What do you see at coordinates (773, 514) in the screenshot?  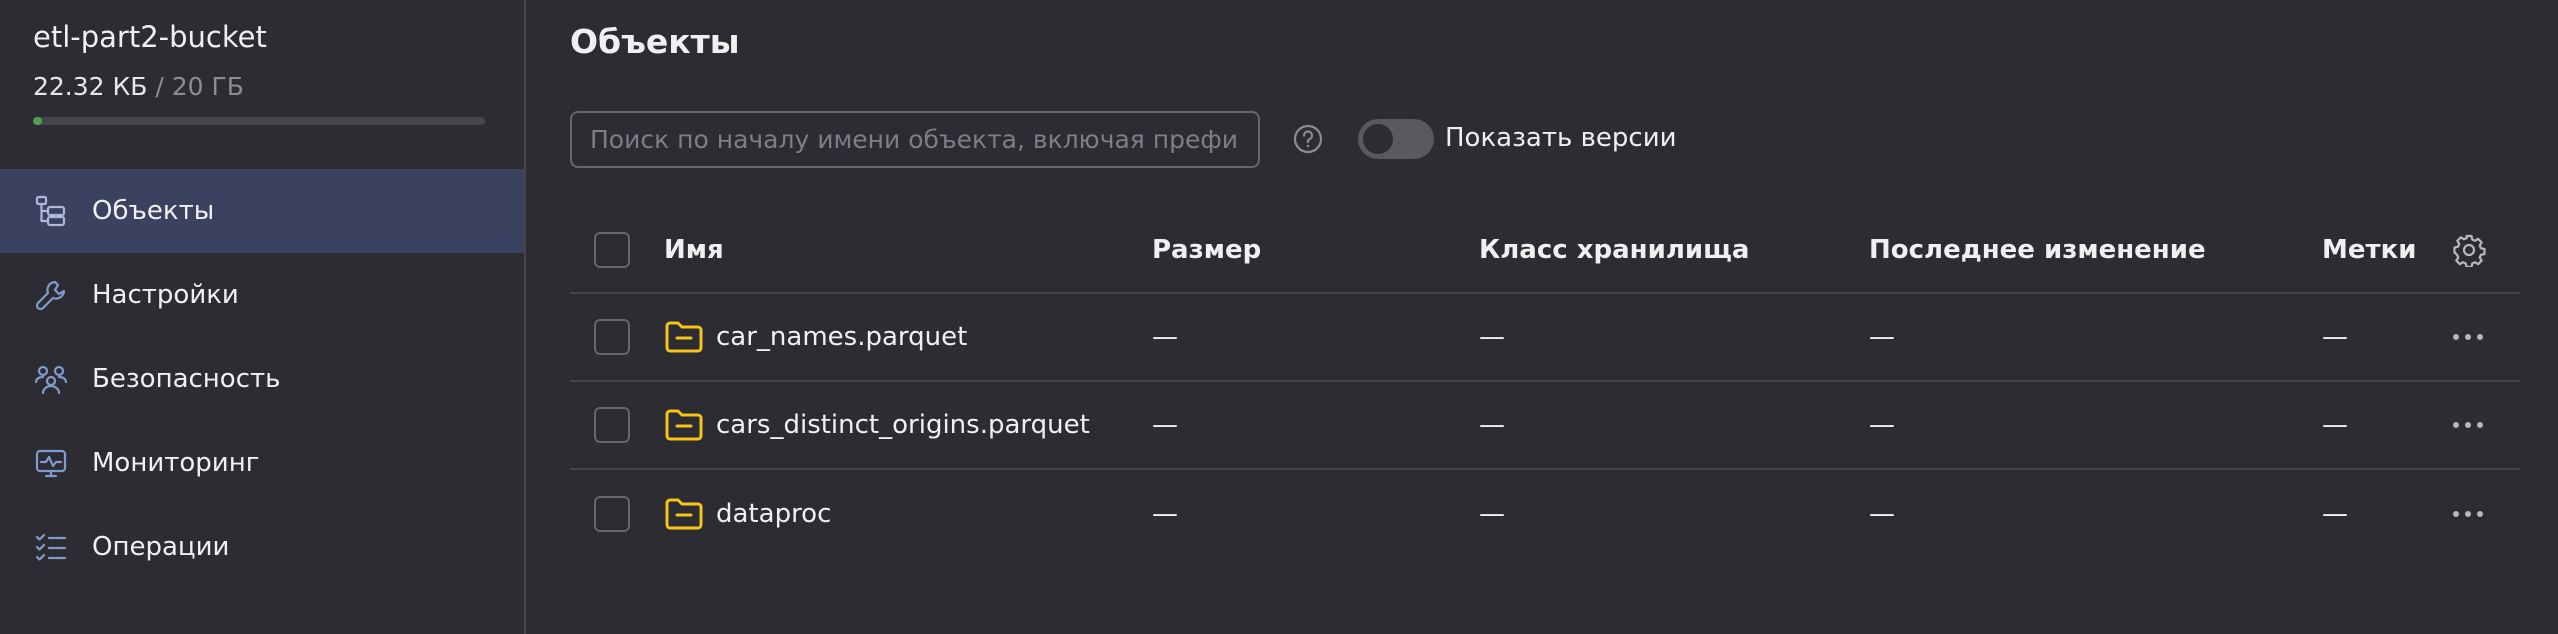 I see `object-name-link: dataproc` at bounding box center [773, 514].